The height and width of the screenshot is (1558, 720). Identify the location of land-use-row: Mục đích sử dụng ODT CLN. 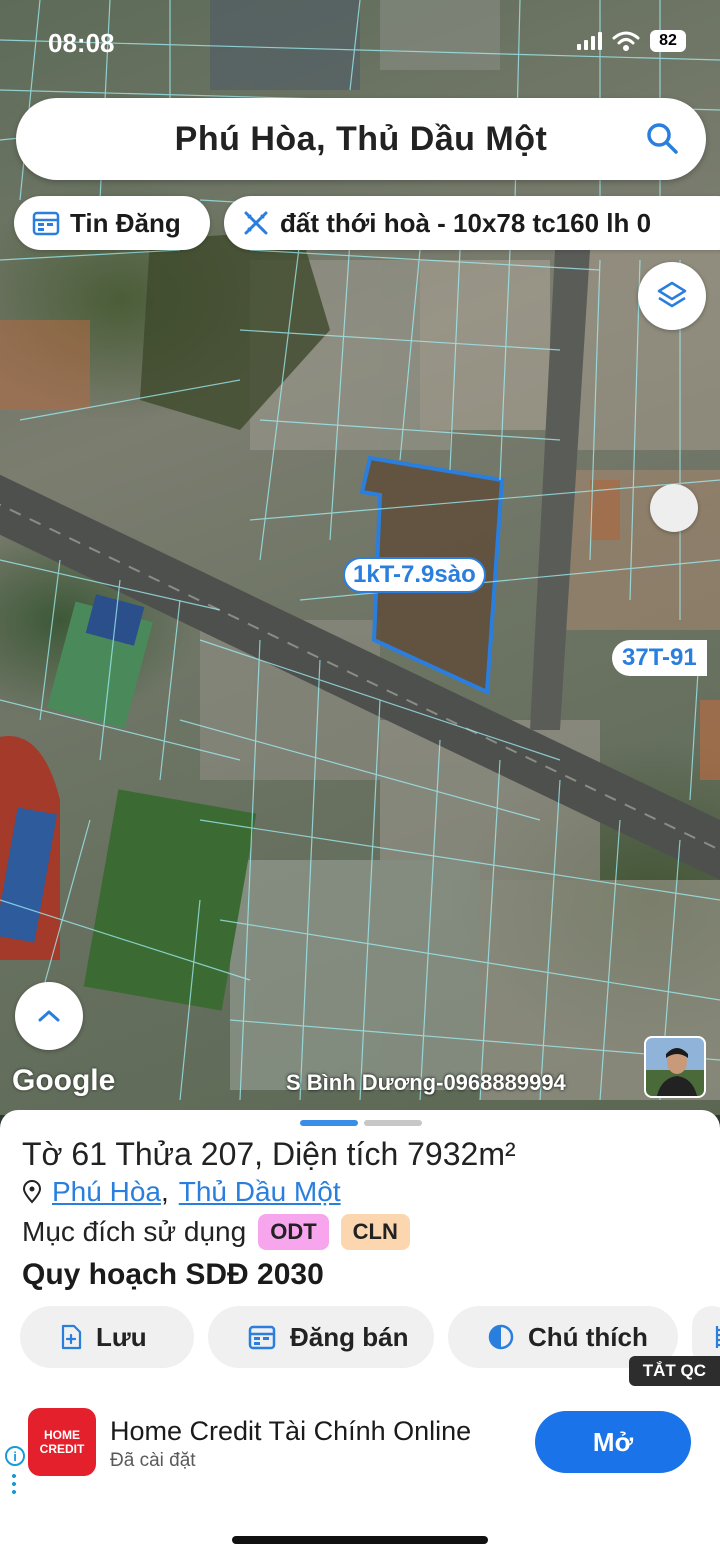
(216, 1232).